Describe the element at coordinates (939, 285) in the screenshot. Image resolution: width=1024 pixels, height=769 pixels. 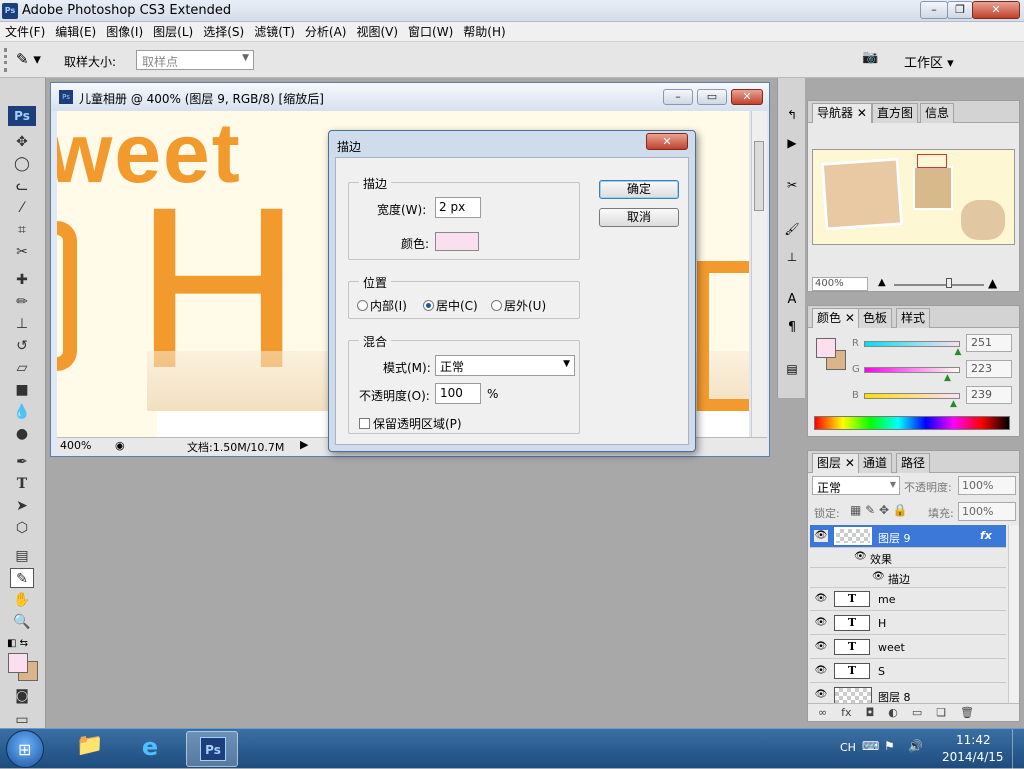
I see `navigator-zoom-slider` at that location.